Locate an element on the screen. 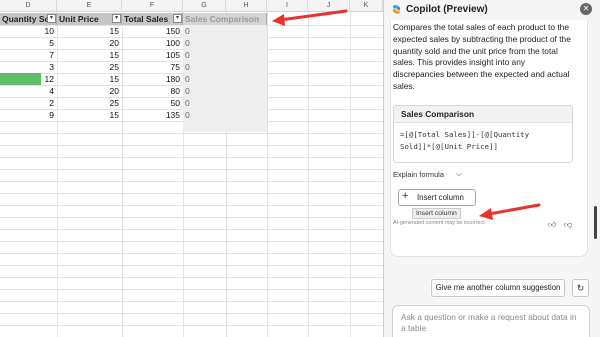 The width and height of the screenshot is (600, 337). cell-total-sales: 100 is located at coordinates (152, 43).